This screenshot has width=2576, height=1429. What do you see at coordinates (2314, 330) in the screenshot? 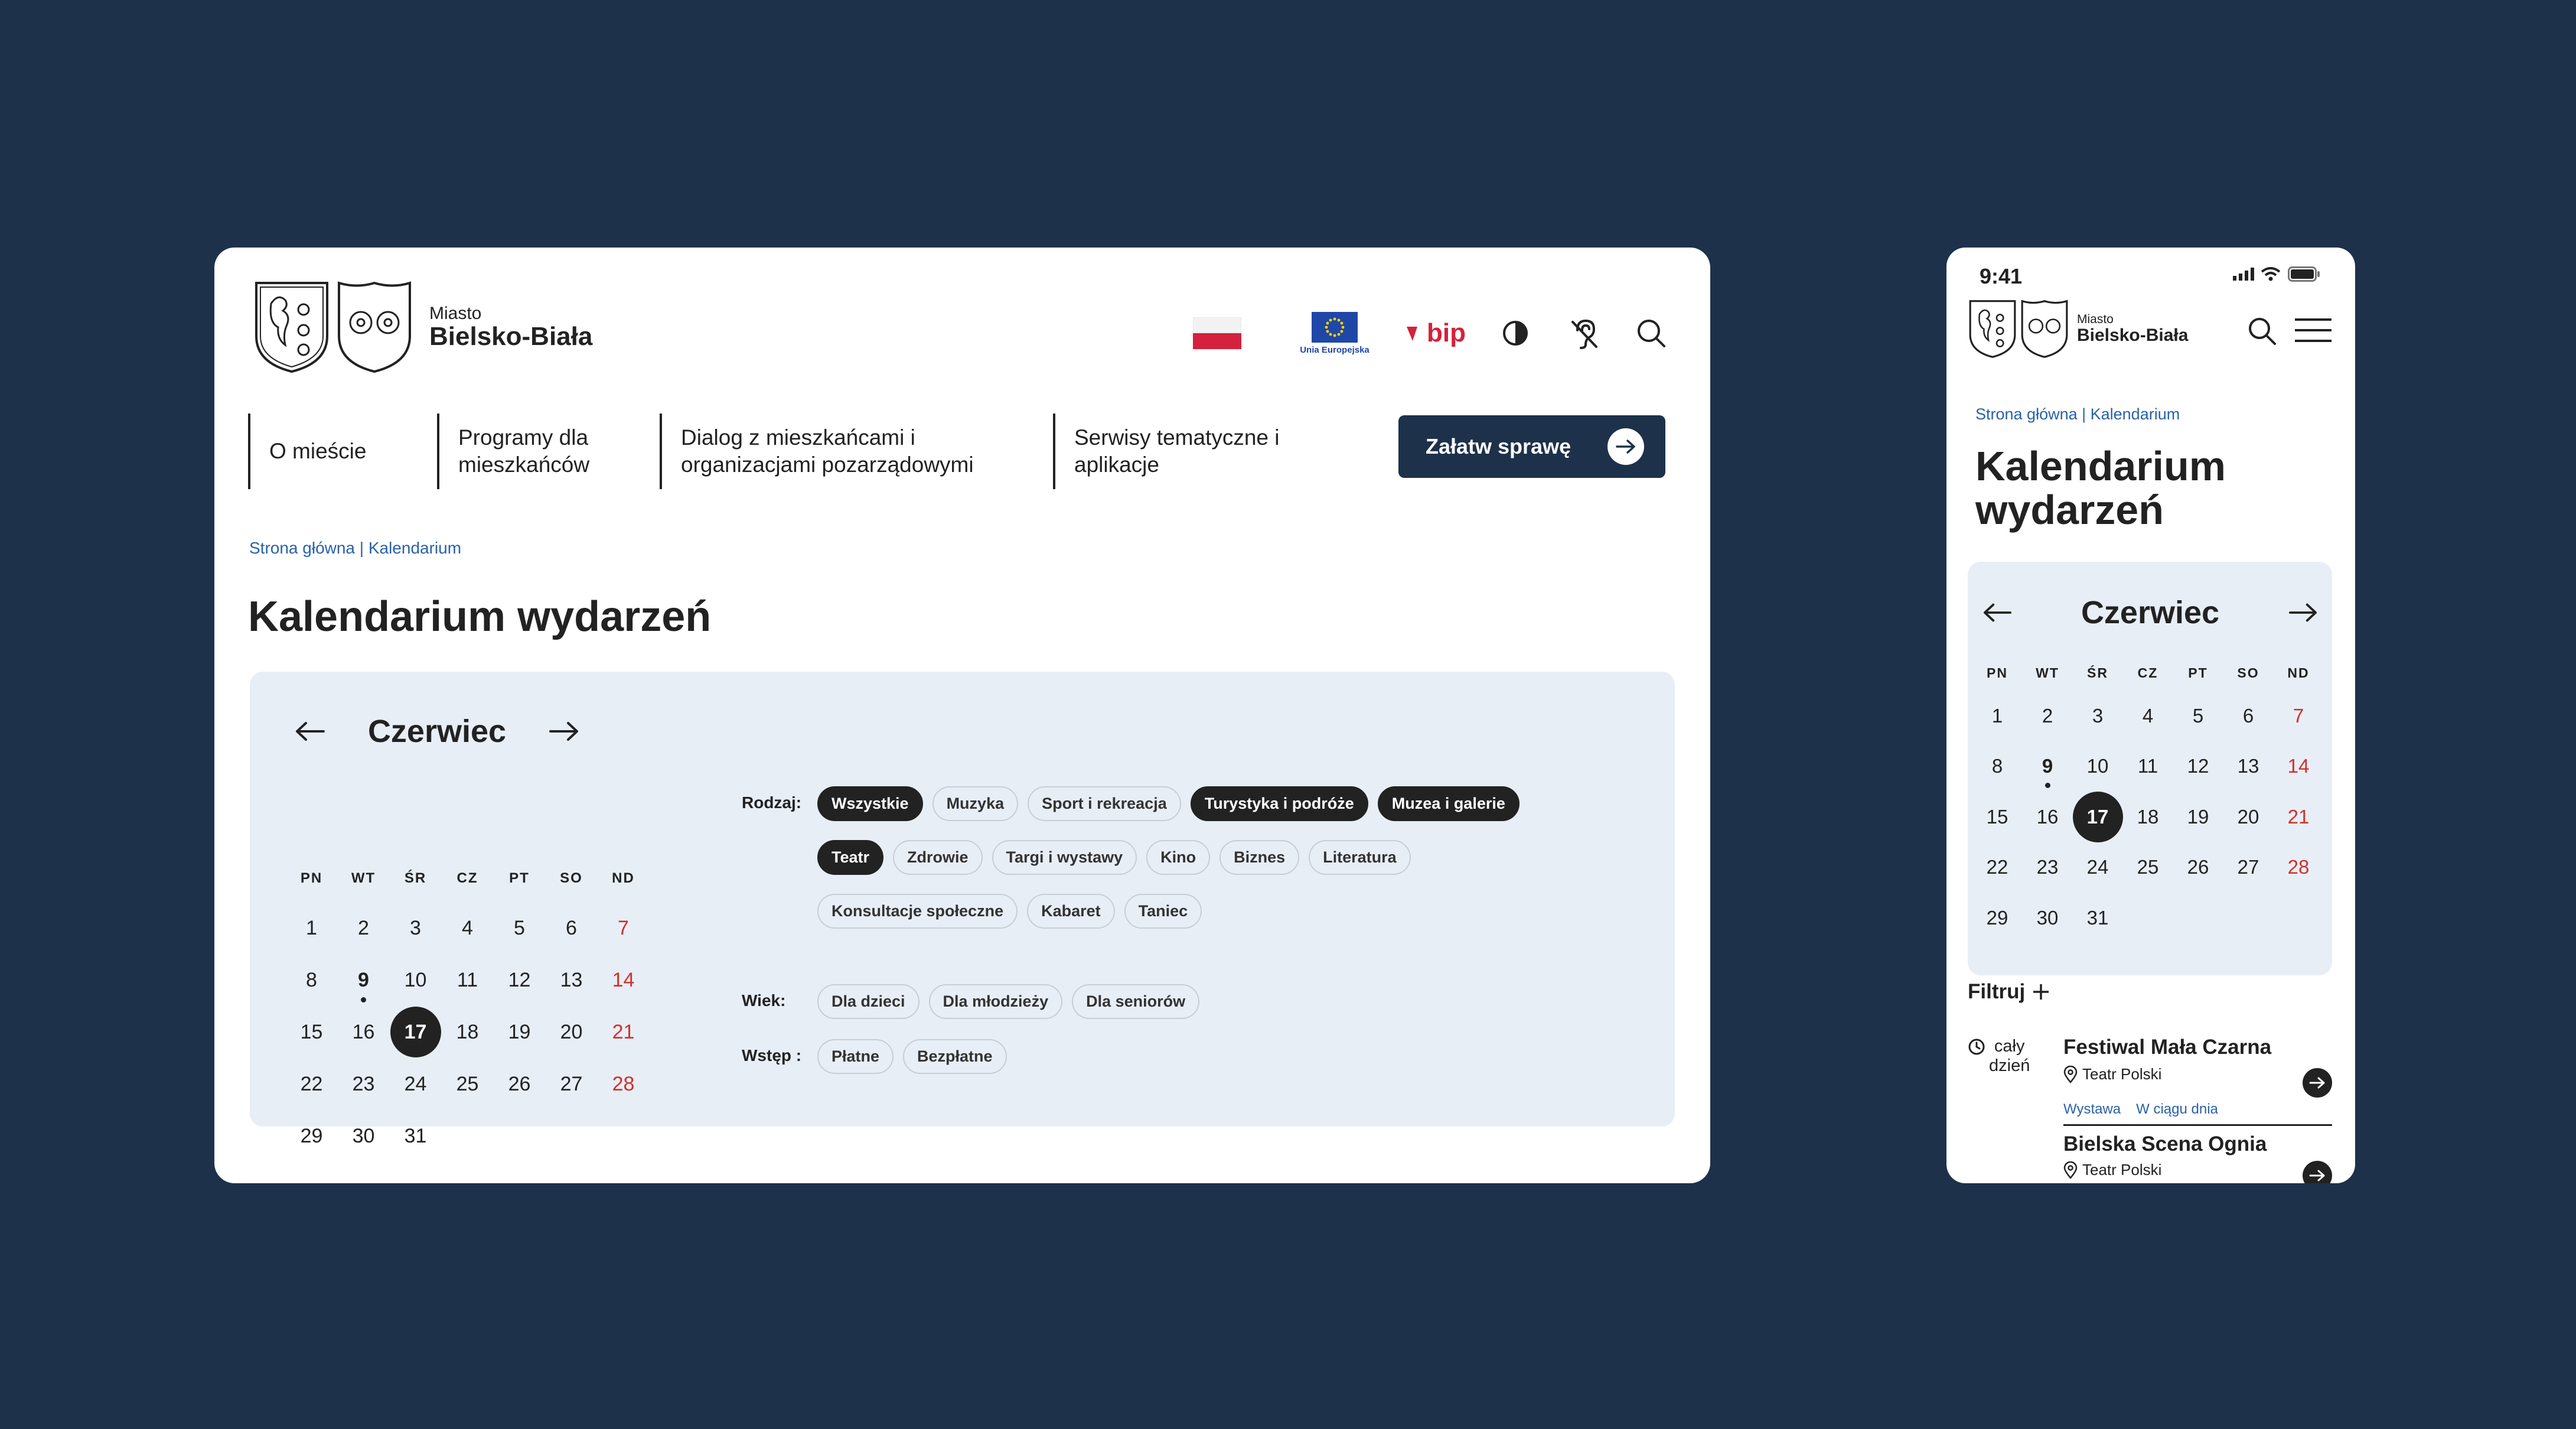
I see `hamburger-menu-icon` at bounding box center [2314, 330].